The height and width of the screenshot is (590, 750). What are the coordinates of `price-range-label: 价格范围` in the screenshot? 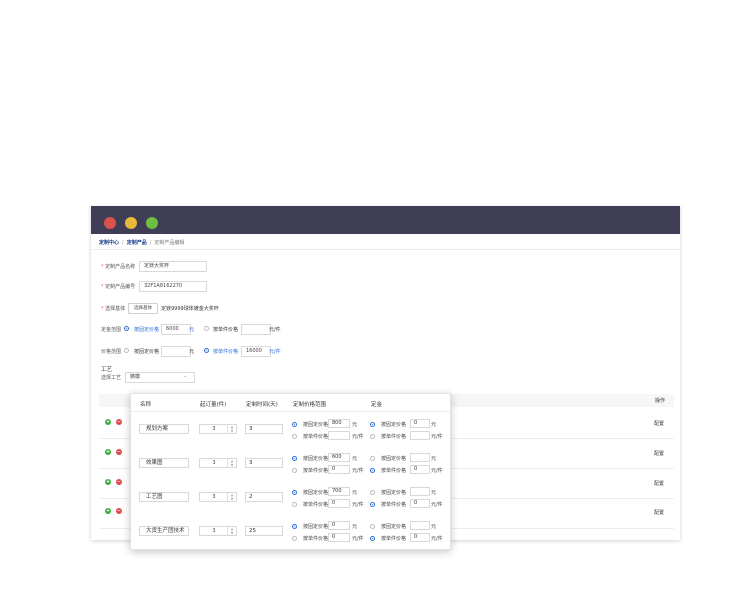 It's located at (111, 352).